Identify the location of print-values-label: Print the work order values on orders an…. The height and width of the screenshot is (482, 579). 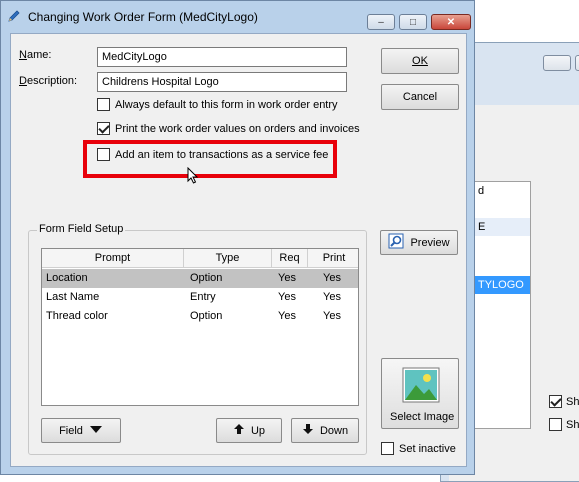
(237, 128).